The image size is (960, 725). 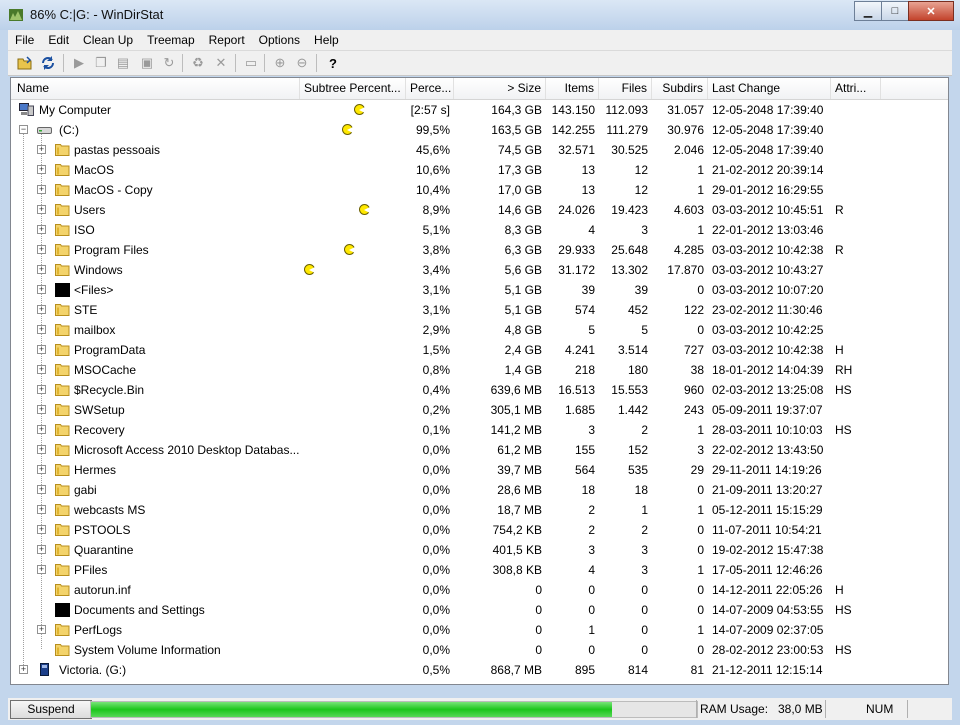 What do you see at coordinates (279, 40) in the screenshot?
I see `menu-options: Options` at bounding box center [279, 40].